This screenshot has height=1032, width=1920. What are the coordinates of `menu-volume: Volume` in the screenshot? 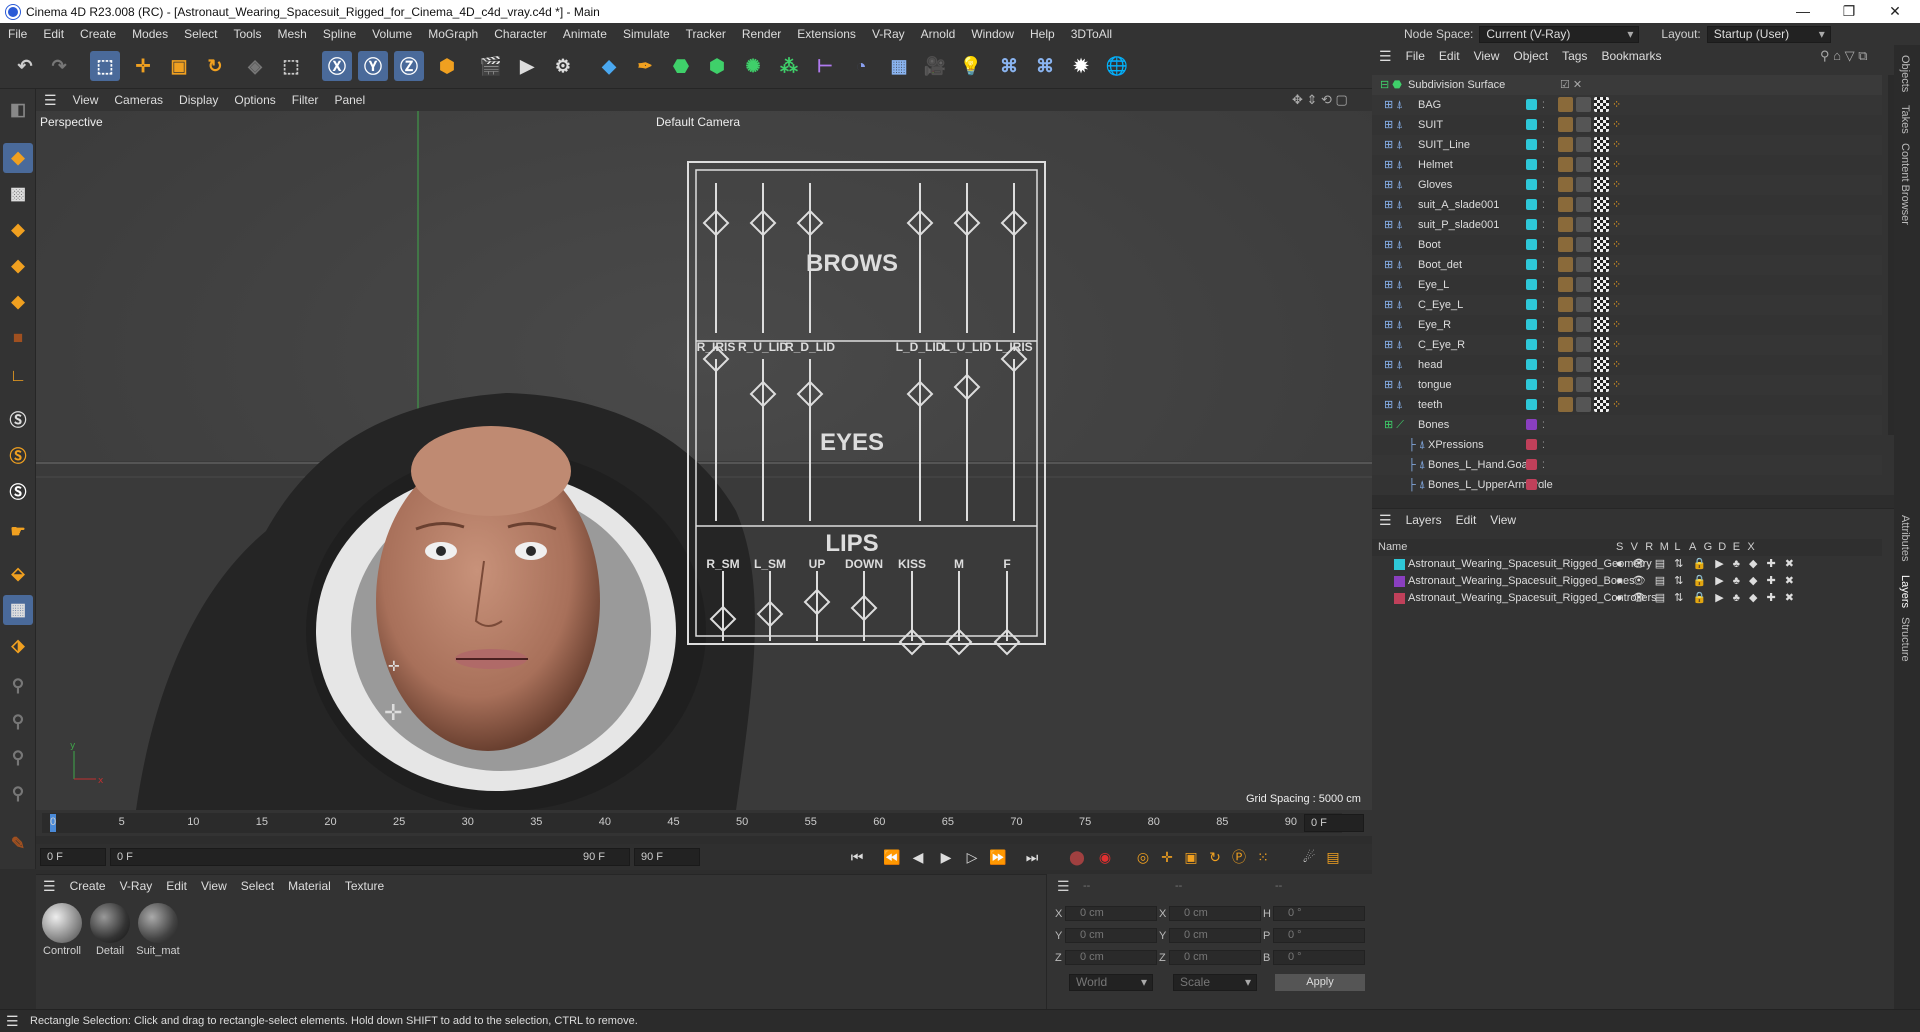 It's located at (392, 34).